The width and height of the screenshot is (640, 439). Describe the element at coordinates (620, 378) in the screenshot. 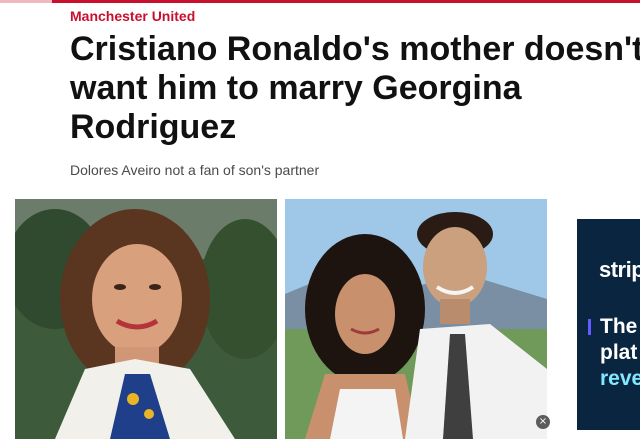

I see `ad-text-line-3: reve` at that location.